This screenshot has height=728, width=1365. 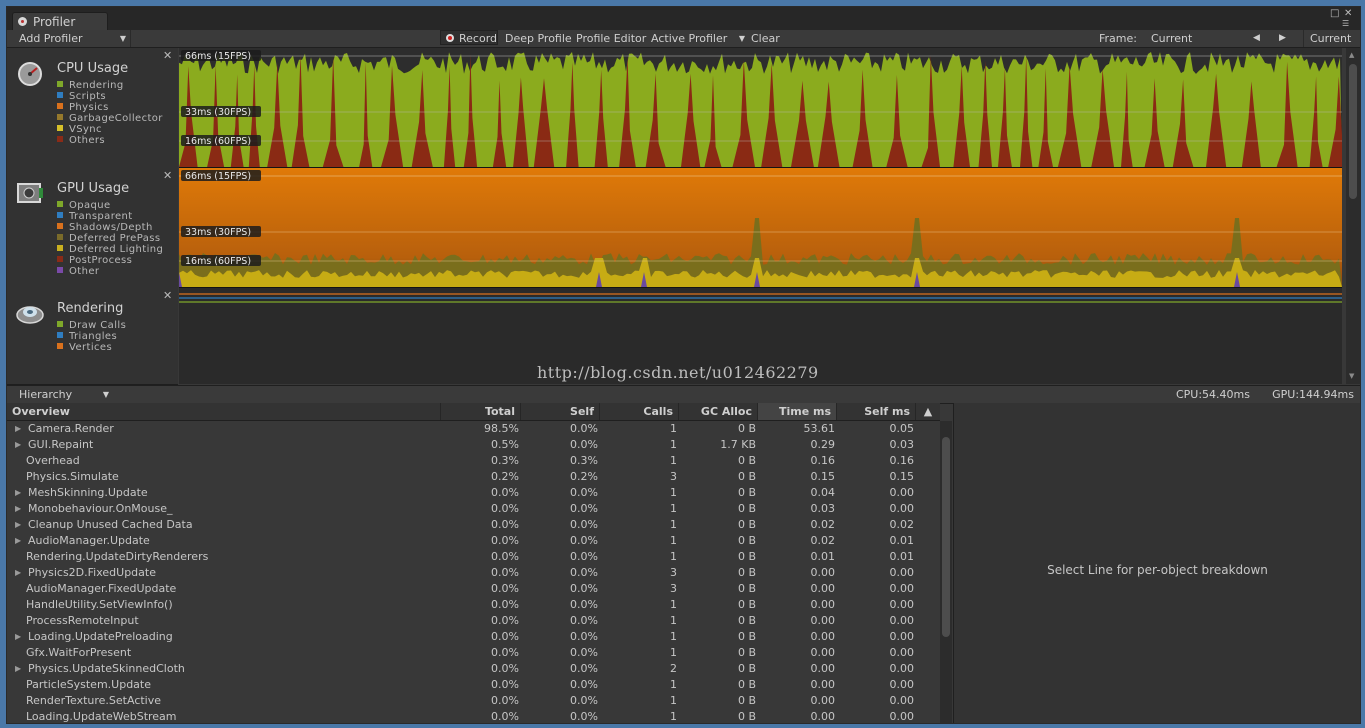 I want to click on column-header-total: Total, so click(x=480, y=411).